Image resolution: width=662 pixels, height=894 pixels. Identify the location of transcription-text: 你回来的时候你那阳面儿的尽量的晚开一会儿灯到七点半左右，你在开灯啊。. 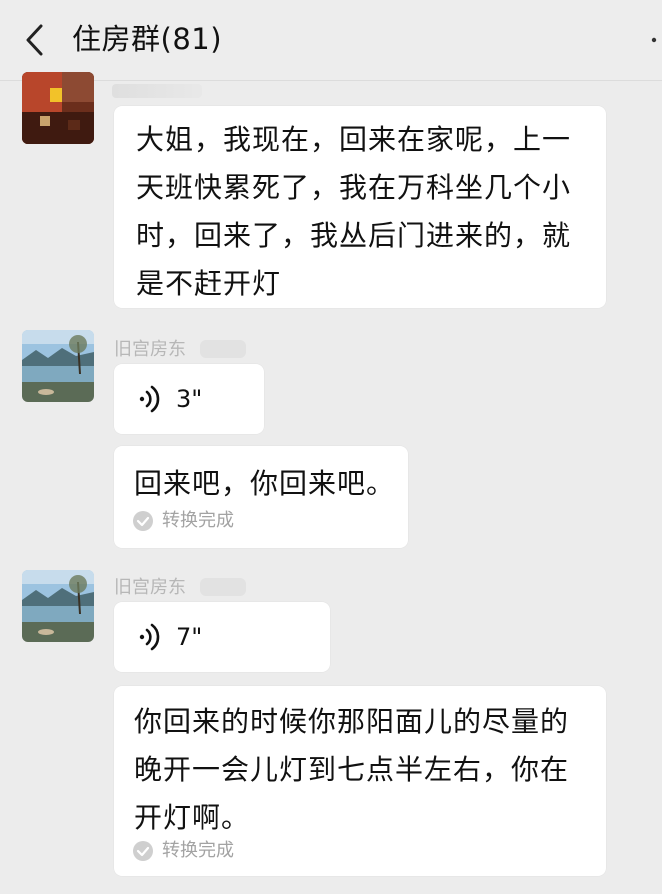
(352, 769).